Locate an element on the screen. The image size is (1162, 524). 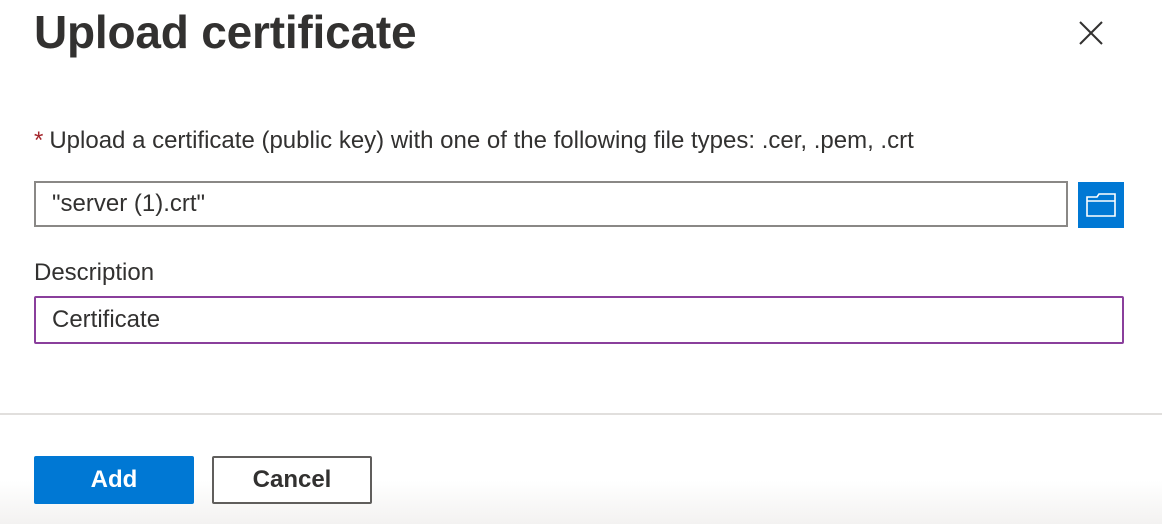
file-picker: "server (1).crt" is located at coordinates (580, 205).